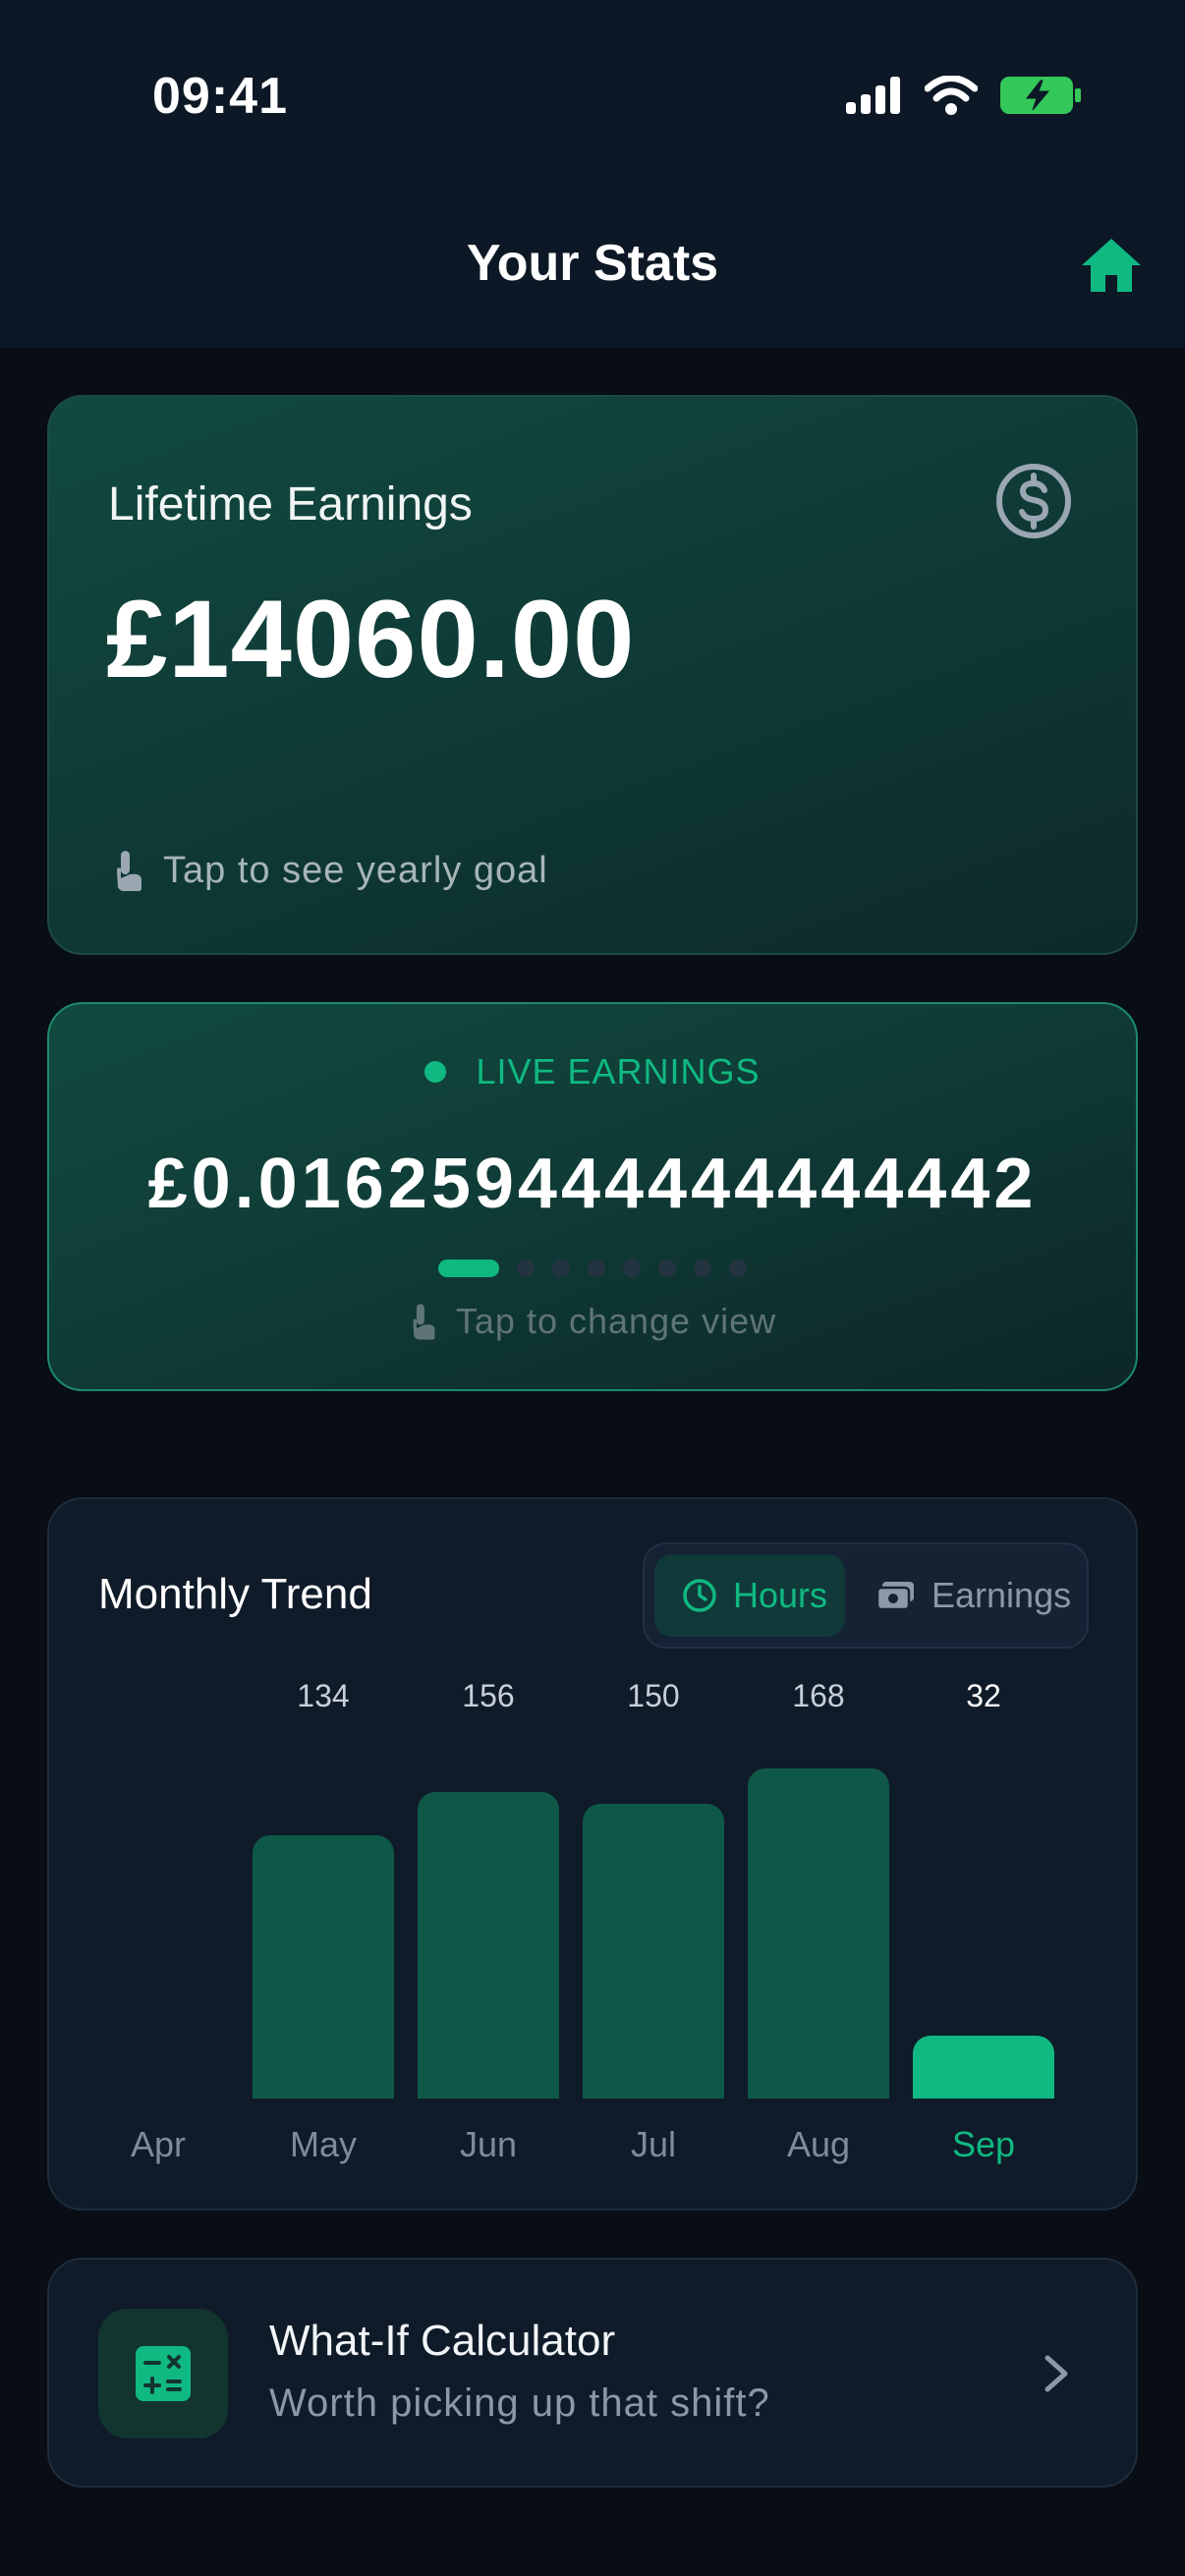  Describe the element at coordinates (654, 1695) in the screenshot. I see `chart-value-label-jul: 150` at that location.